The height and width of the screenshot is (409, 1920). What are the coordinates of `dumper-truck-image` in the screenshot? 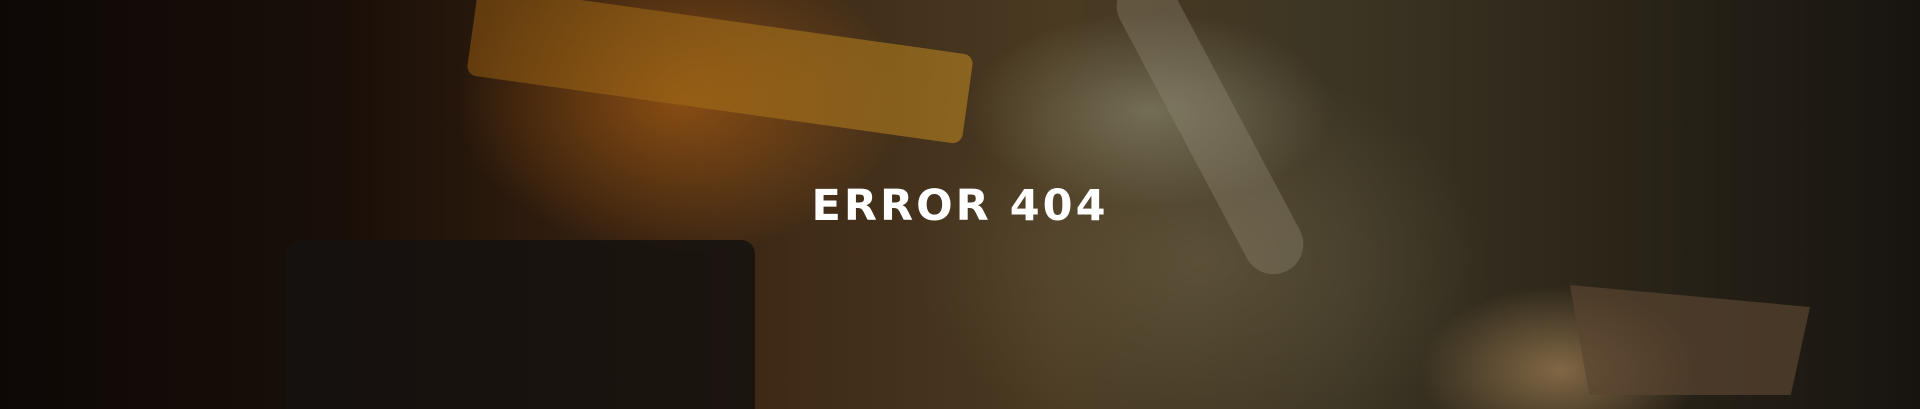 It's located at (1690, 340).